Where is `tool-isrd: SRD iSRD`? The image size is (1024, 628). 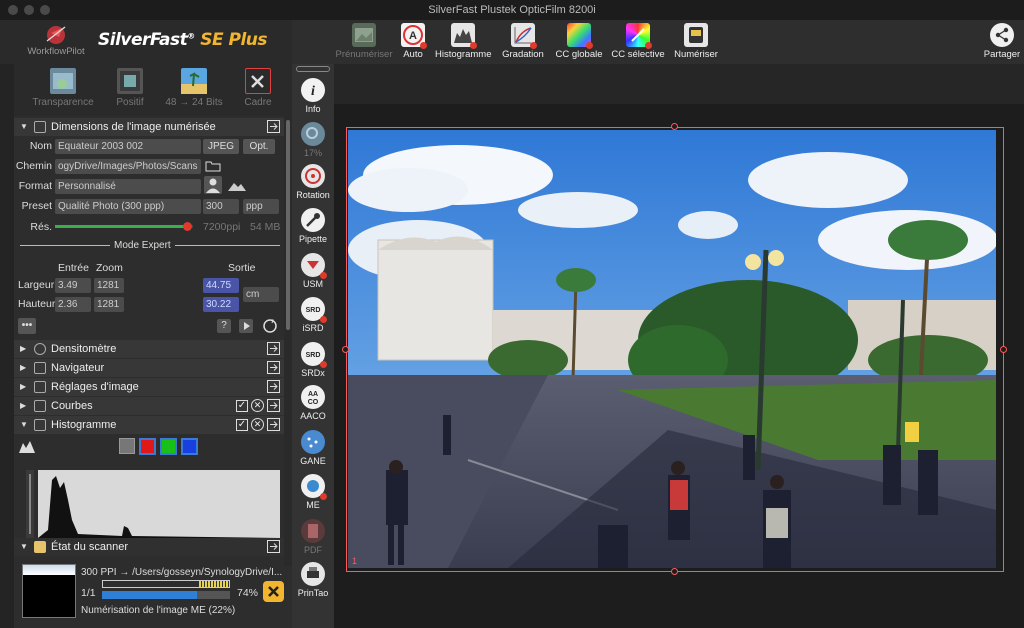 tool-isrd: SRD iSRD is located at coordinates (313, 315).